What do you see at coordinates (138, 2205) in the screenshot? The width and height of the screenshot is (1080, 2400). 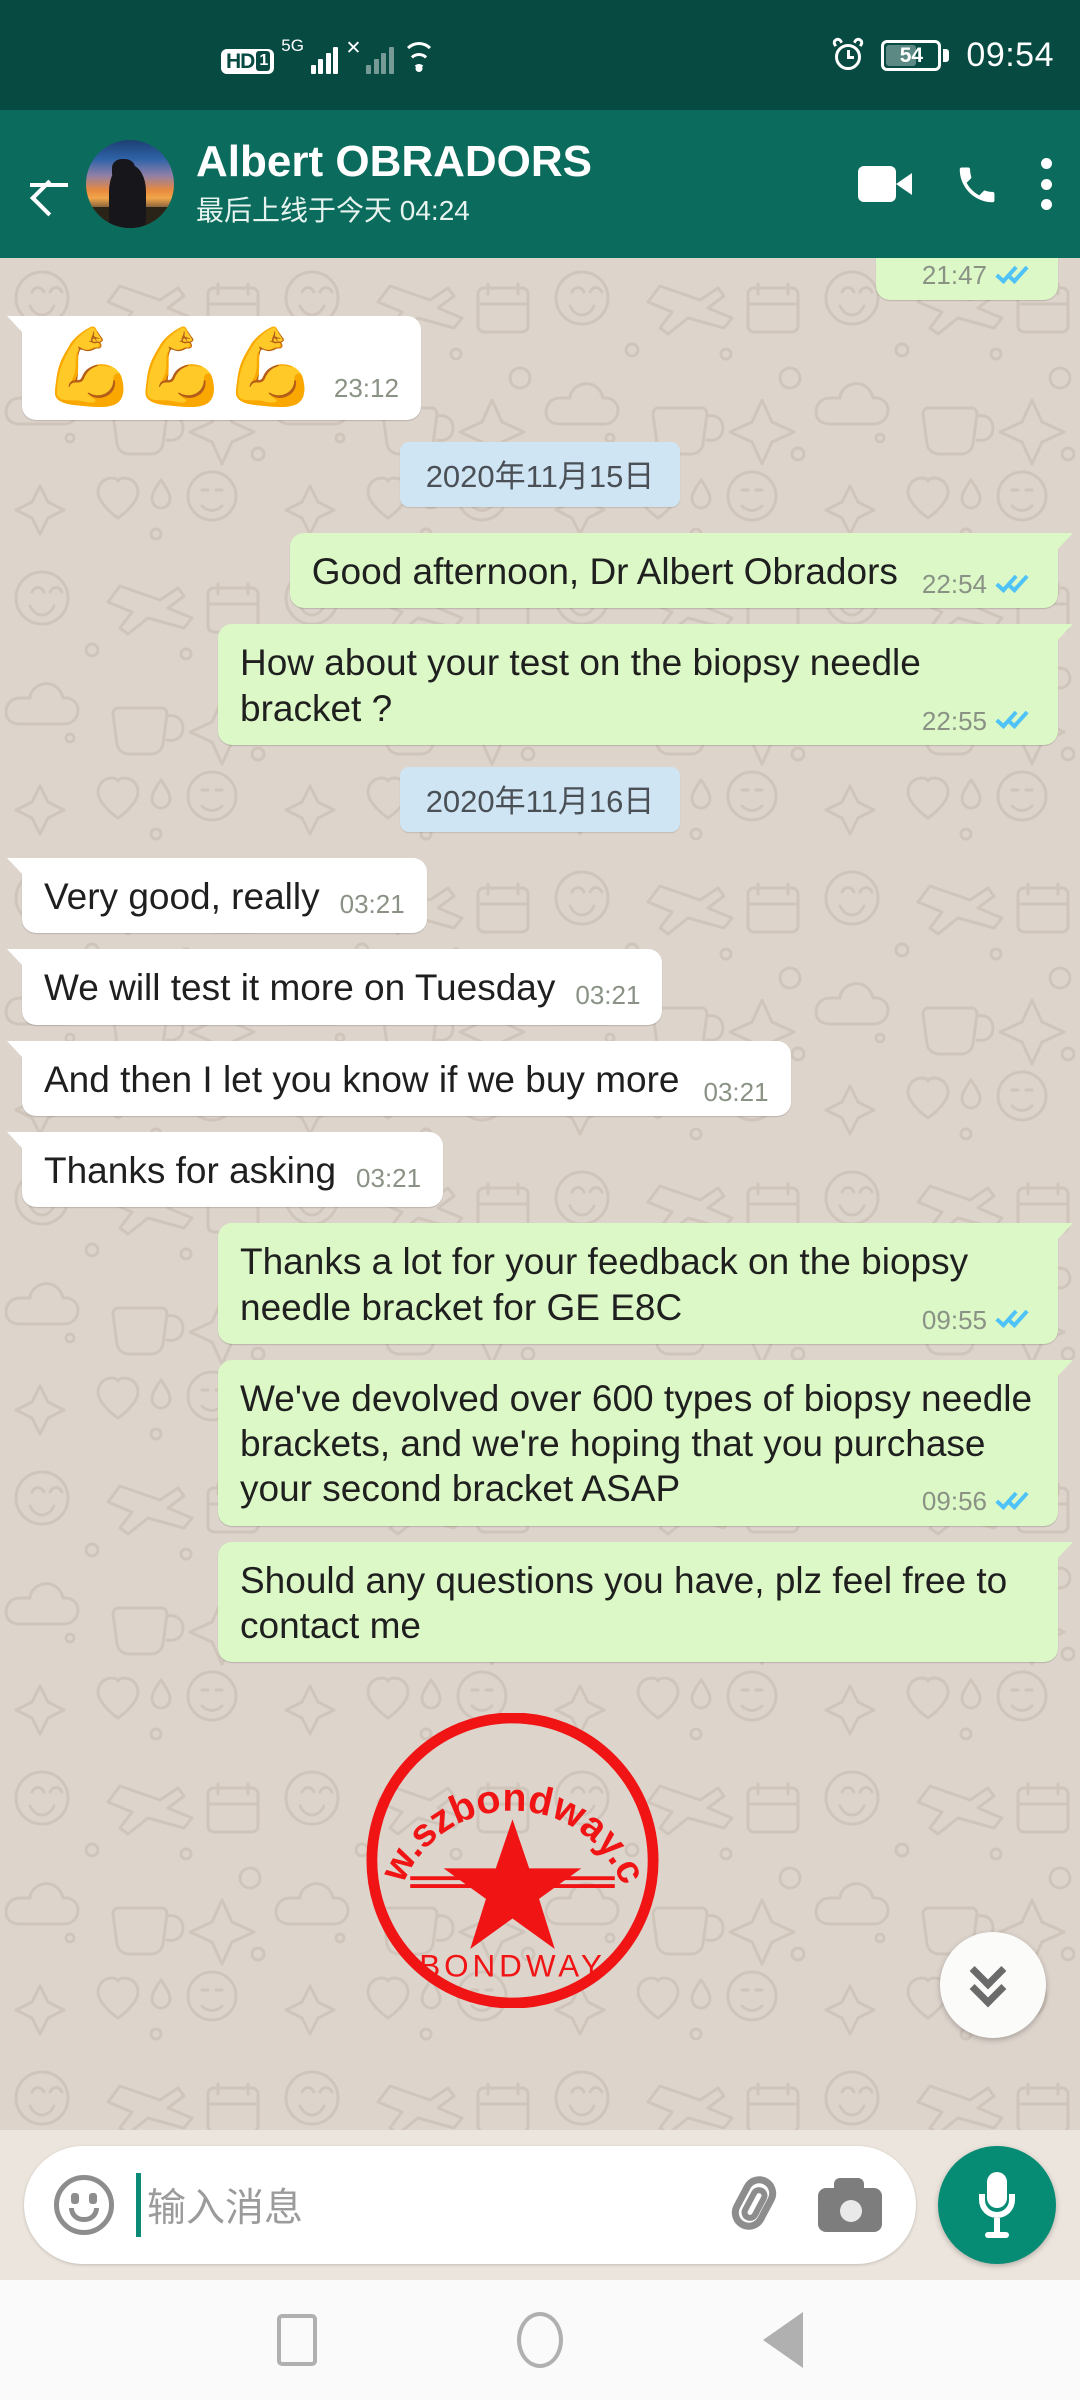 I see `text-cursor` at bounding box center [138, 2205].